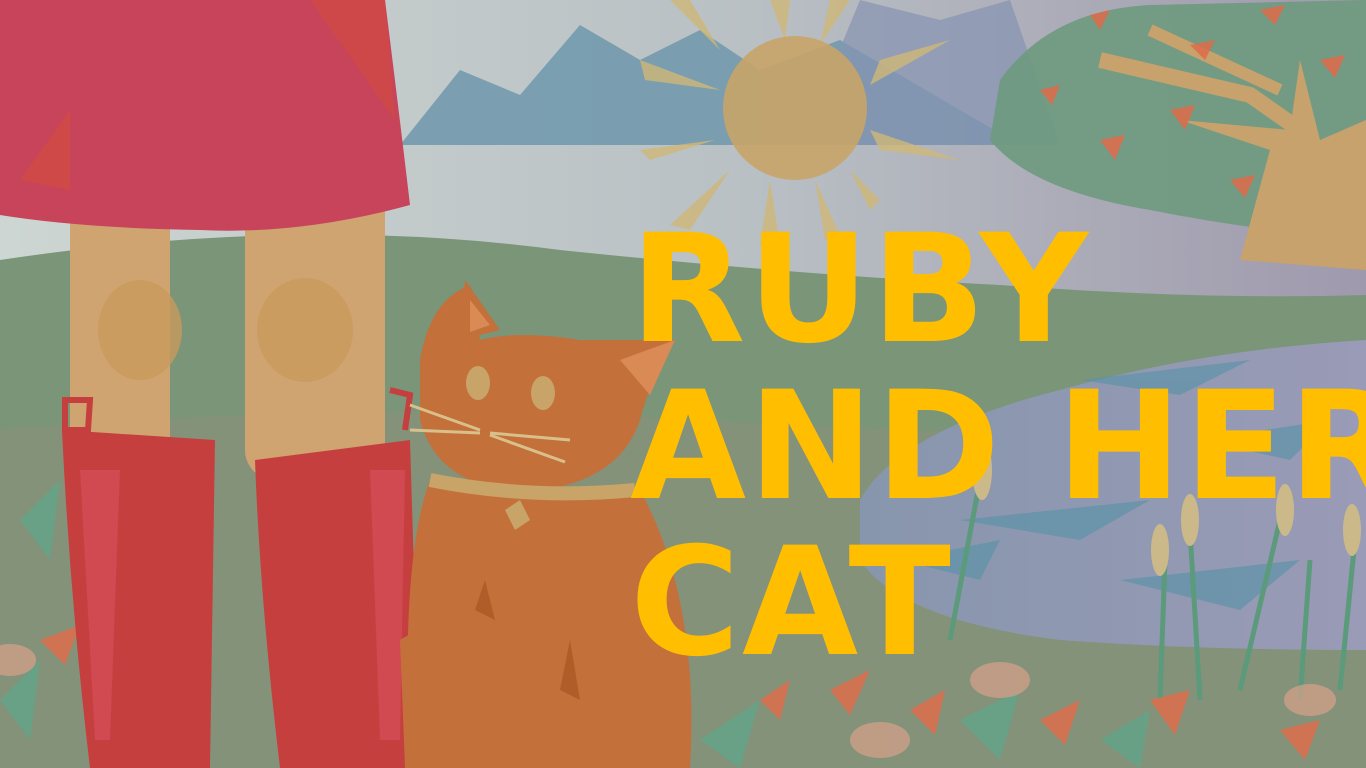  Describe the element at coordinates (791, 603) in the screenshot. I see `title-line-3: CAT` at that location.